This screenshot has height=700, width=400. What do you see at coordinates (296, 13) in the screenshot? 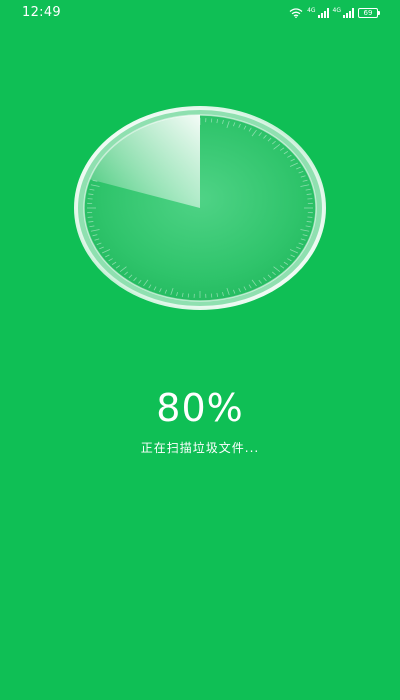
I see `wifi-icon` at bounding box center [296, 13].